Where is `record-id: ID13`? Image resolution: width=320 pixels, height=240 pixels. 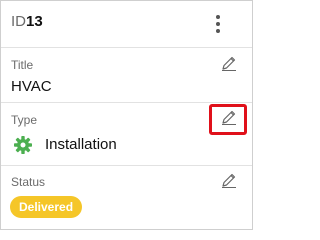 record-id: ID13 is located at coordinates (27, 22).